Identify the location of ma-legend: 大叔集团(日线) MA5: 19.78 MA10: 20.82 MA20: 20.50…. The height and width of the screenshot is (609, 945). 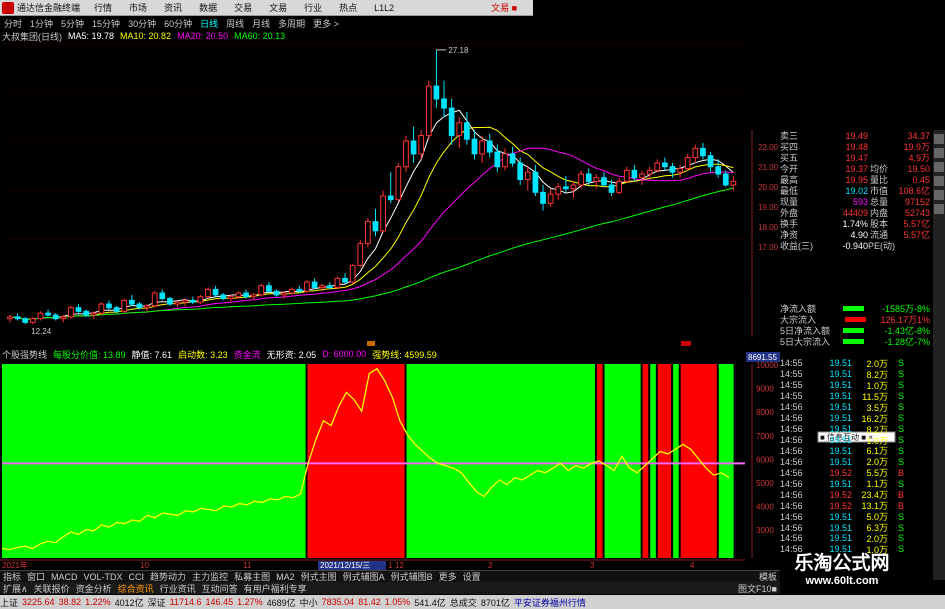
(146, 36).